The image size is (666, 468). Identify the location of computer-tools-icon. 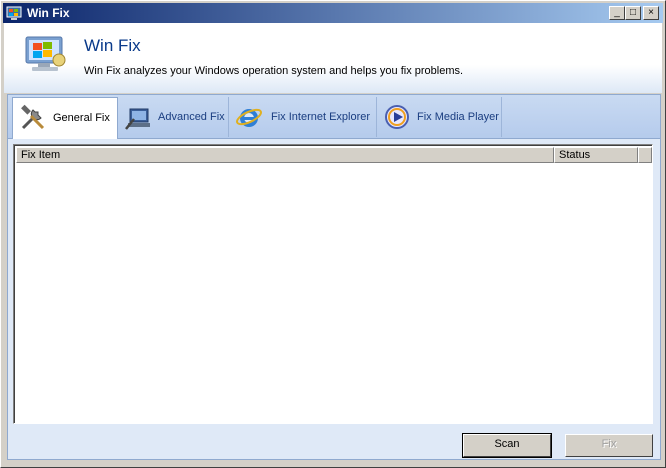
(137, 119).